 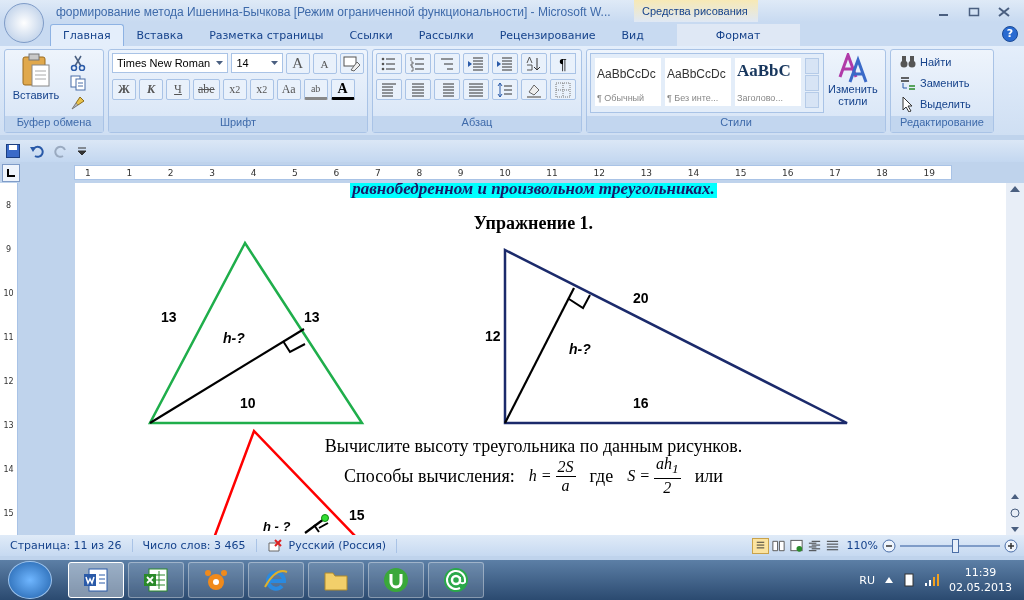 What do you see at coordinates (419, 172) in the screenshot?
I see `ruler-number: 8` at bounding box center [419, 172].